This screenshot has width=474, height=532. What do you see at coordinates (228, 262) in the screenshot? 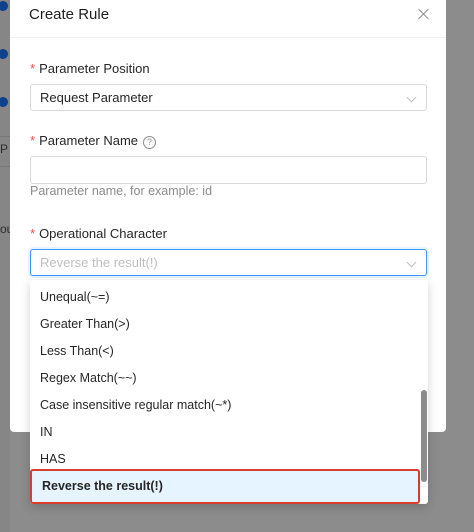
I see `operational-character-select: Reverse the result(!)` at bounding box center [228, 262].